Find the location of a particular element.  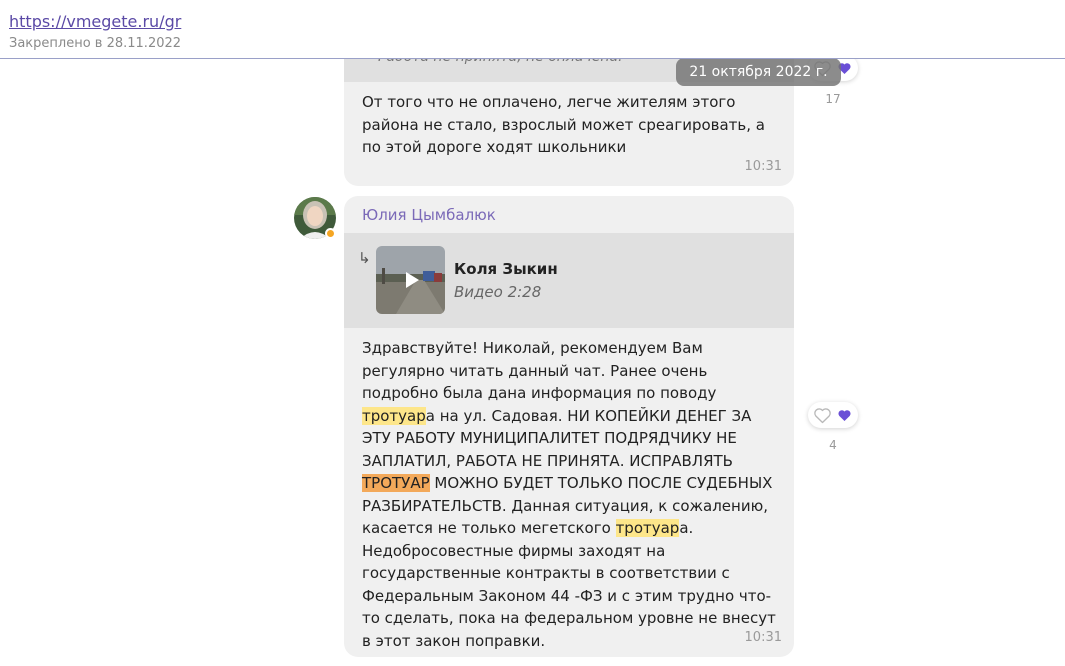

date-separator: 21 октября 2022 г. is located at coordinates (758, 72).